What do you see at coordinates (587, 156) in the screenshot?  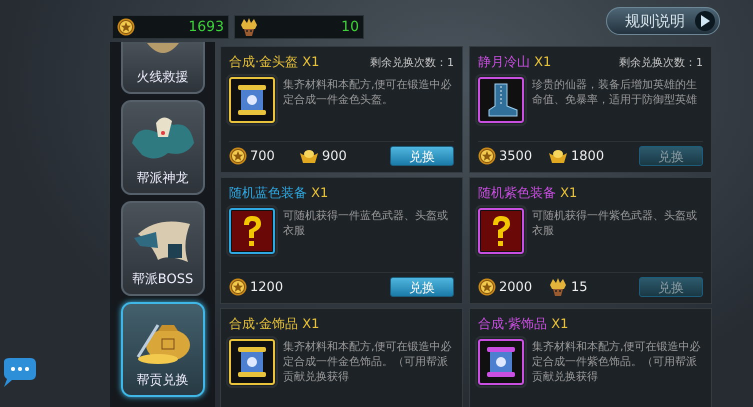 I see `cost-amount: 1800` at bounding box center [587, 156].